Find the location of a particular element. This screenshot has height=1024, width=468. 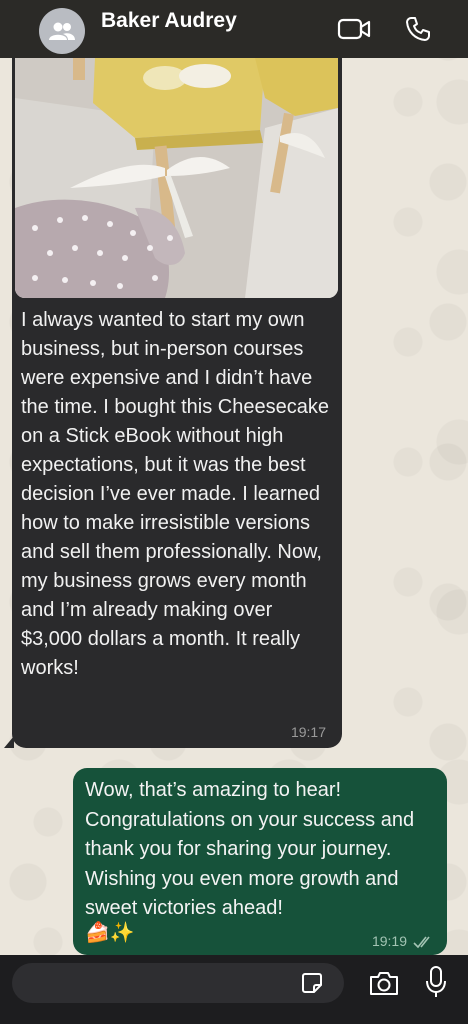

sticker-icon is located at coordinates (312, 983).